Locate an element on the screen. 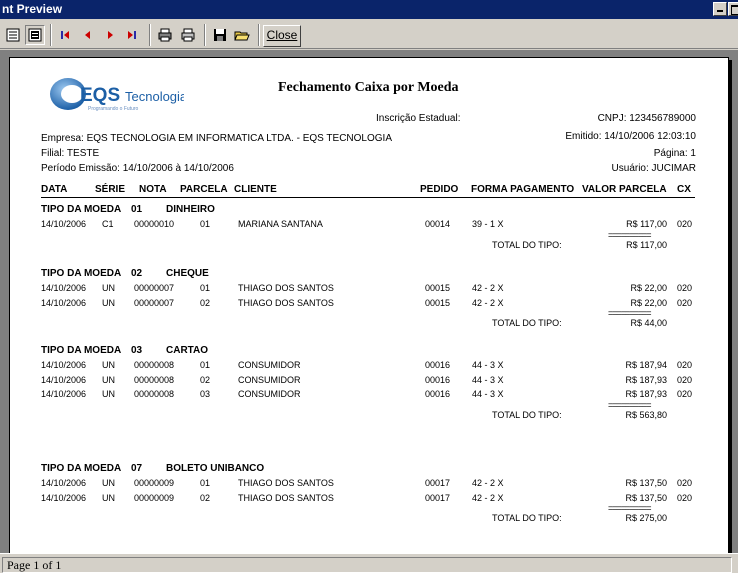  filial-text: Filial: TESTE is located at coordinates (70, 153).